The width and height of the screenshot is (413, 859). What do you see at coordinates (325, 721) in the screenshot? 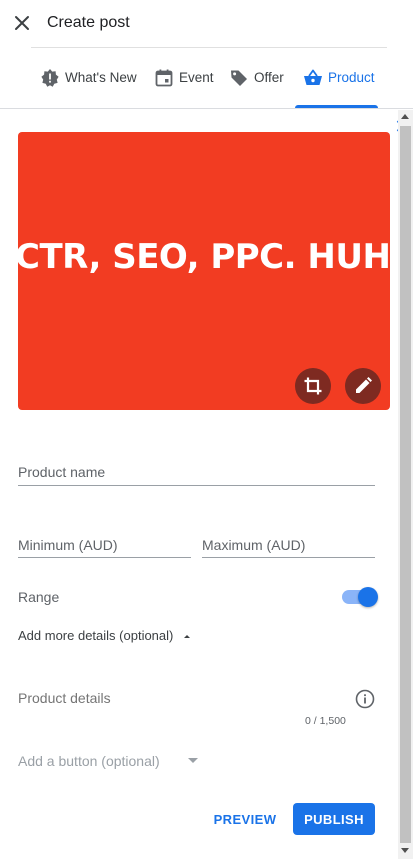
I see `character-counter: 0 / 1,500` at bounding box center [325, 721].